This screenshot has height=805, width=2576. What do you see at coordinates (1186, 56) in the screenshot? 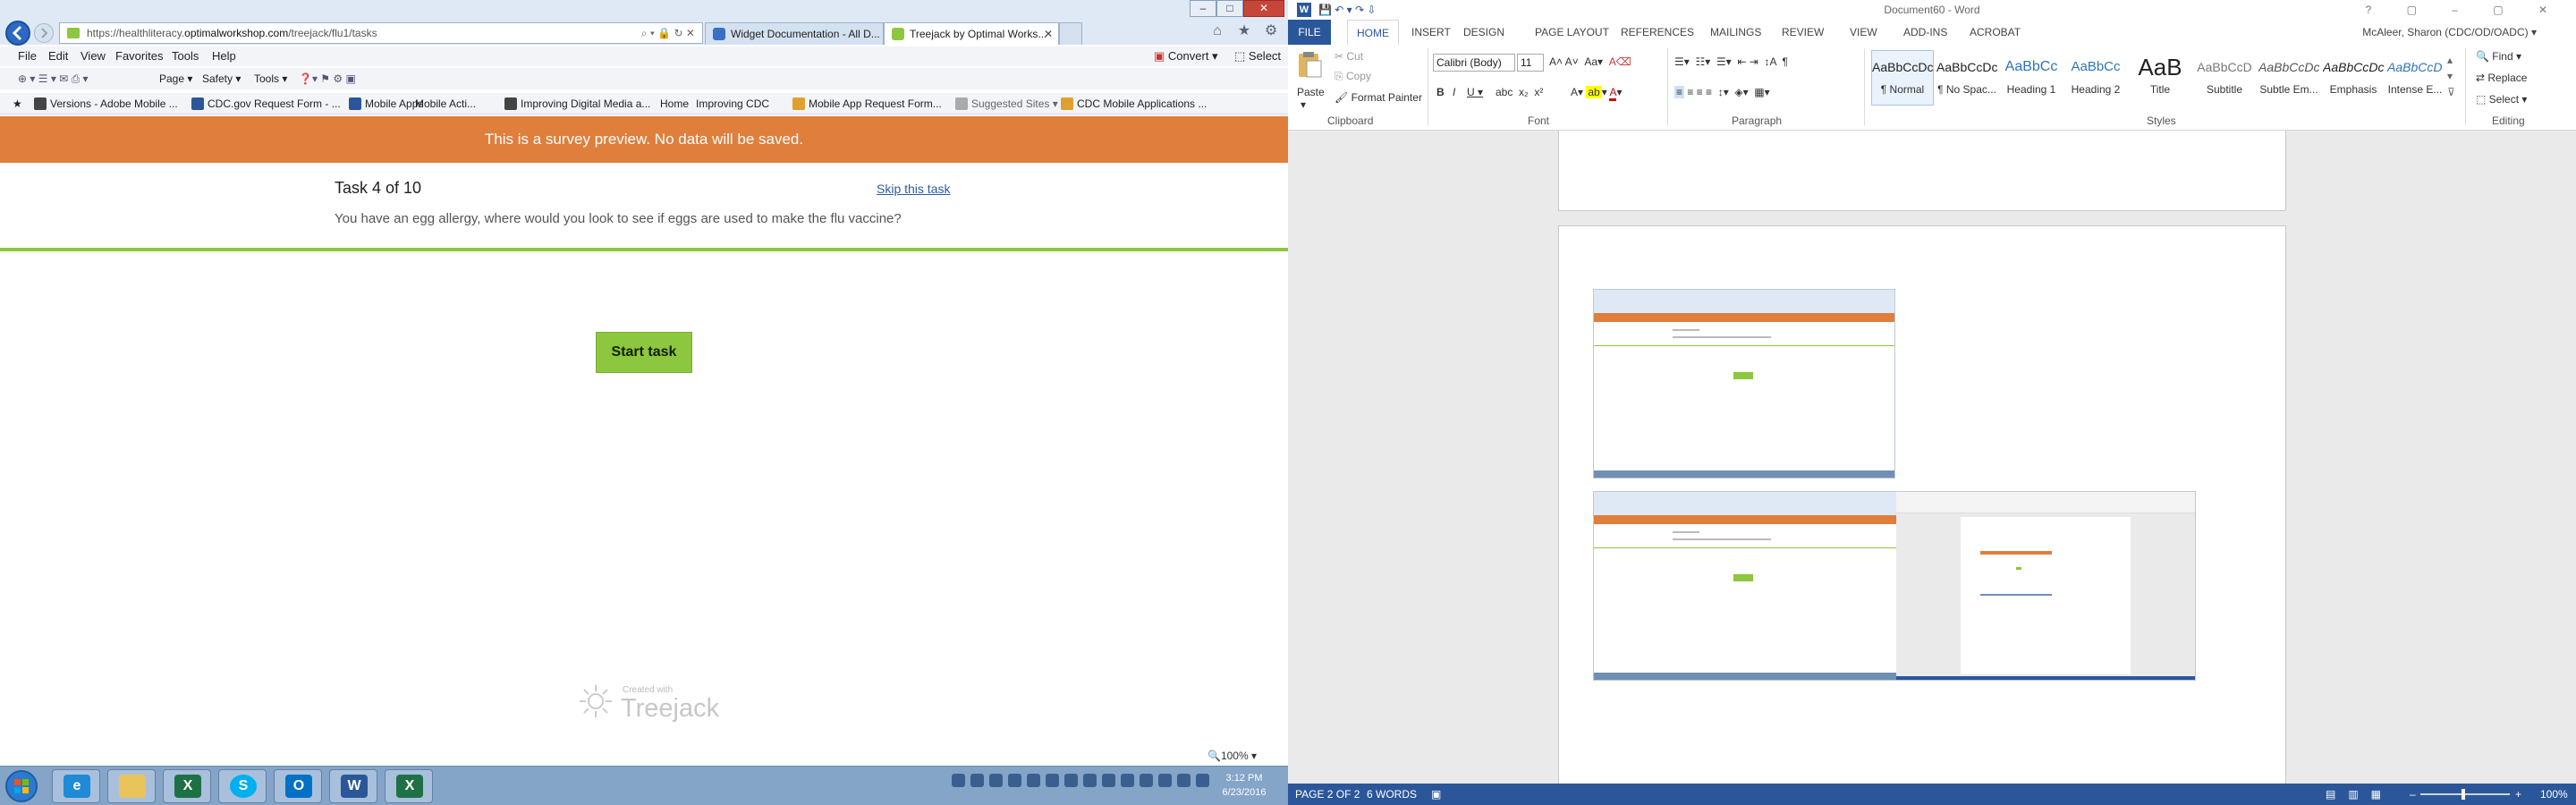
I see `convert-button: ▣ Convert ▾` at bounding box center [1186, 56].